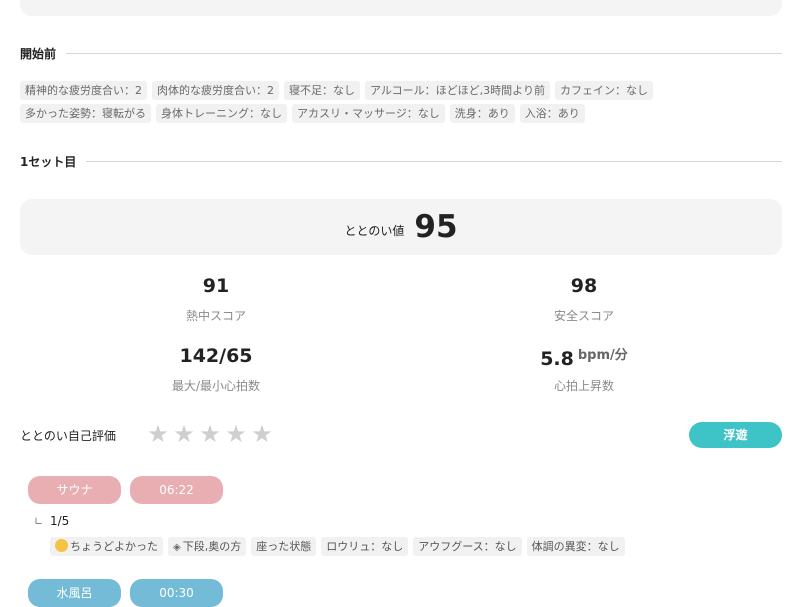 Image resolution: width=800 pixels, height=607 pixels. Describe the element at coordinates (552, 113) in the screenshot. I see `before-tag: 入浴：あり` at that location.